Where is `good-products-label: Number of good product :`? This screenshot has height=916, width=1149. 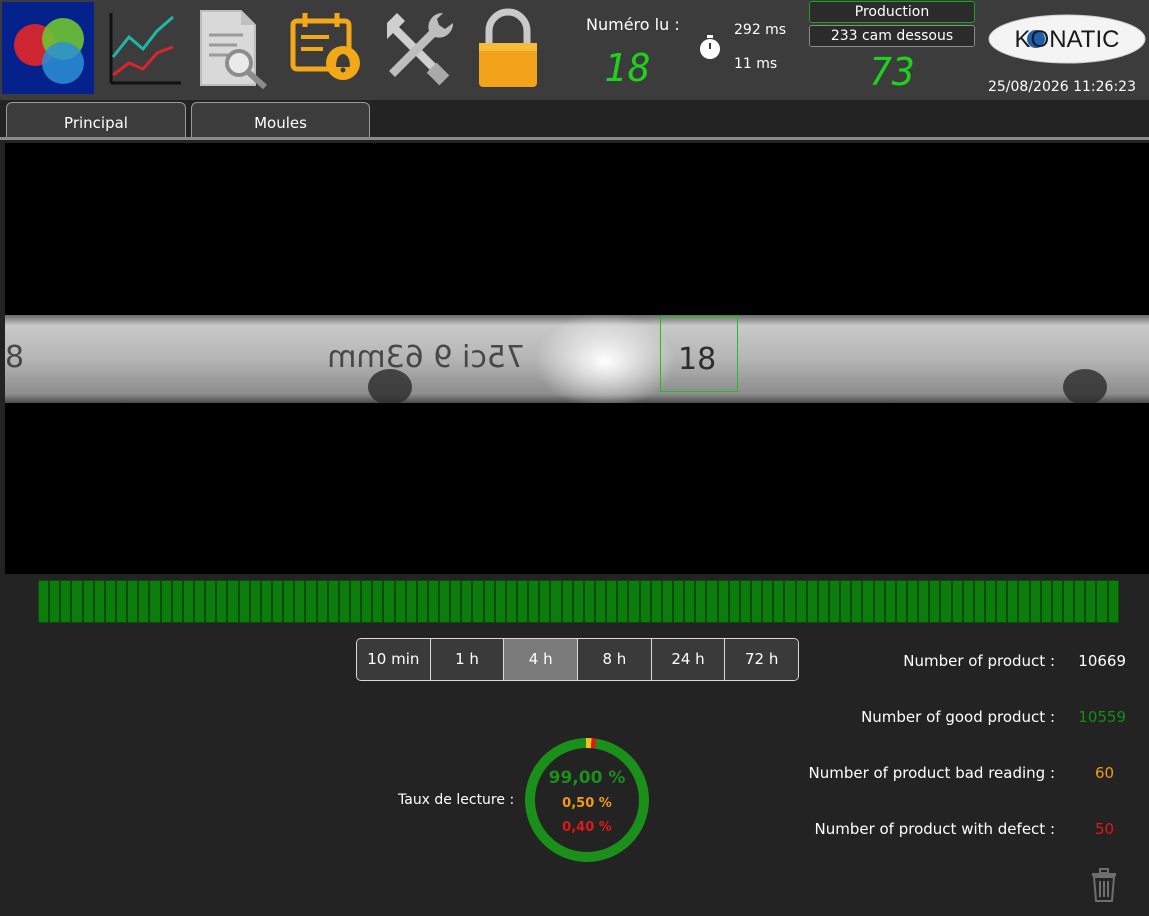
good-products-label: Number of good product : is located at coordinates (958, 717).